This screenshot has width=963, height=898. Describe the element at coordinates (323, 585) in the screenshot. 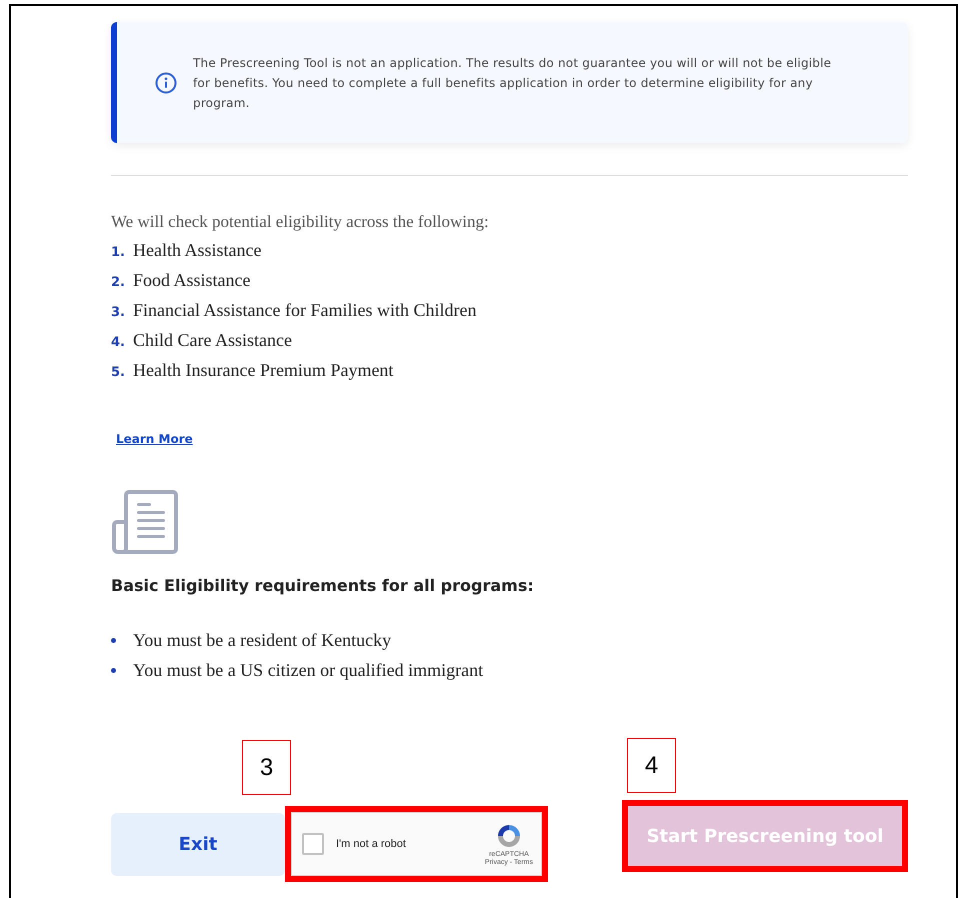

I see `requirements-heading: Basic Eligibility requirements for all programs:` at that location.